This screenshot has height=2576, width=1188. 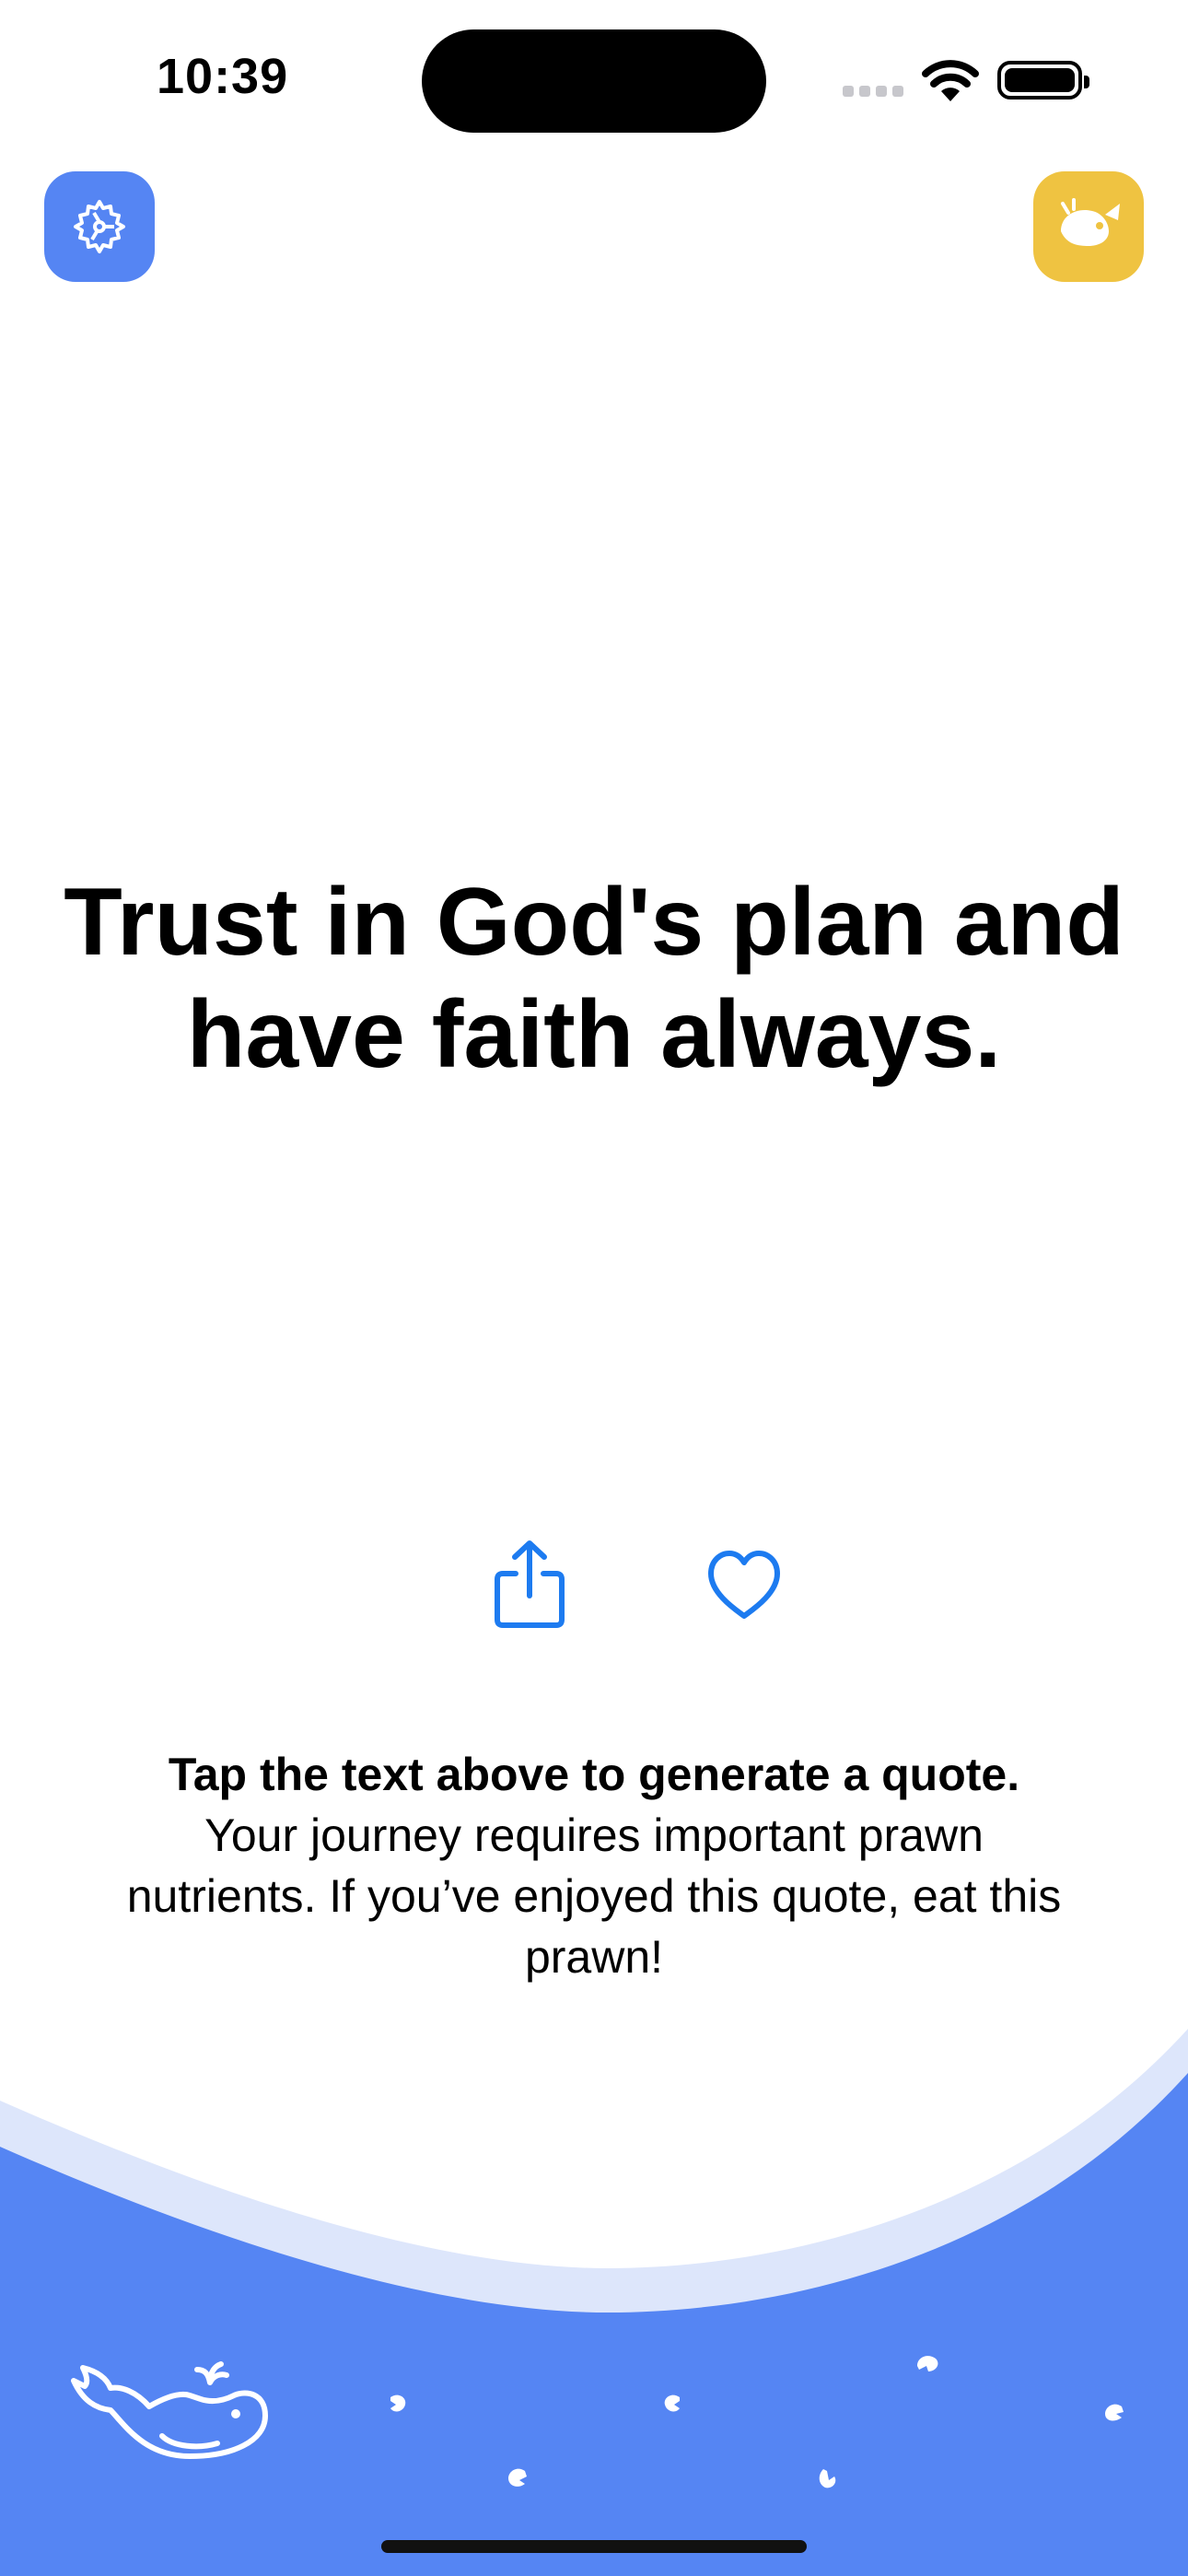 I want to click on settings-gear-icon, so click(x=99, y=227).